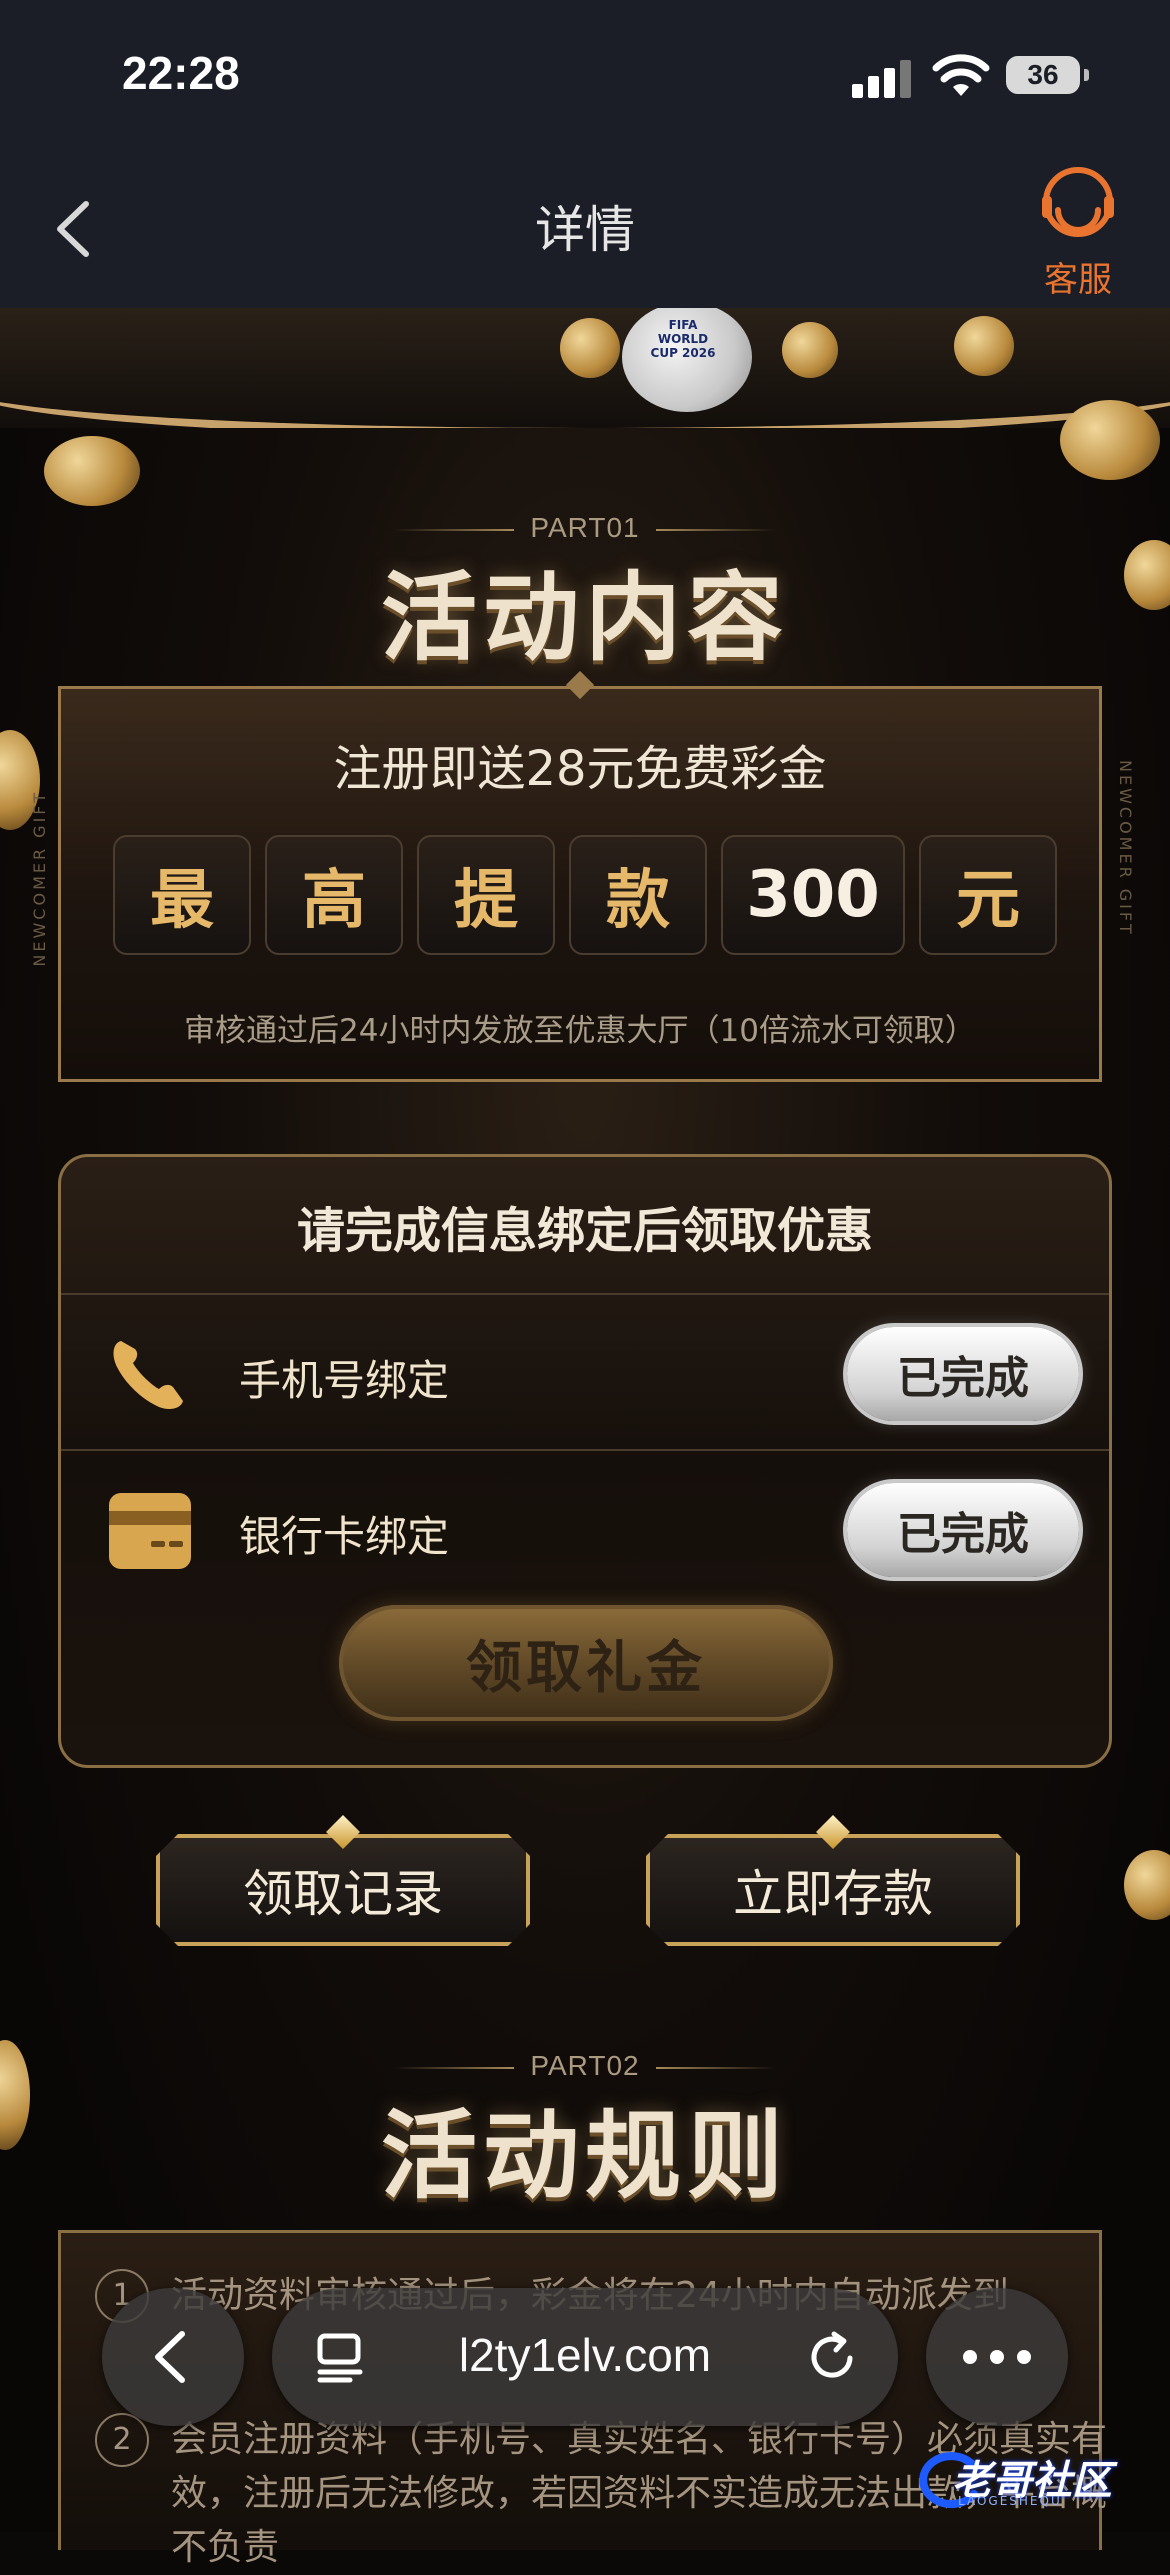  Describe the element at coordinates (813, 895) in the screenshot. I see `digit-box-amount: 300` at that location.